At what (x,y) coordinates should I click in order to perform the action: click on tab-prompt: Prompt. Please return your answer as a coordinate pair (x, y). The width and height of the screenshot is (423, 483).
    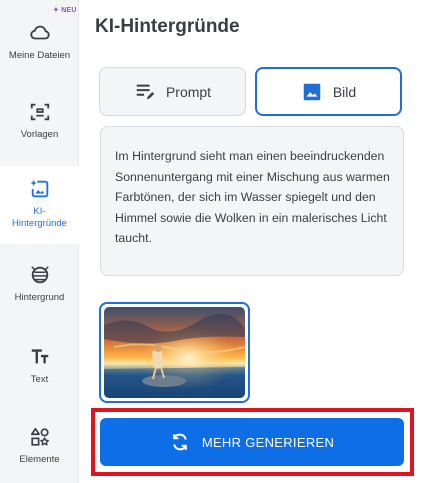
    Looking at the image, I should click on (172, 91).